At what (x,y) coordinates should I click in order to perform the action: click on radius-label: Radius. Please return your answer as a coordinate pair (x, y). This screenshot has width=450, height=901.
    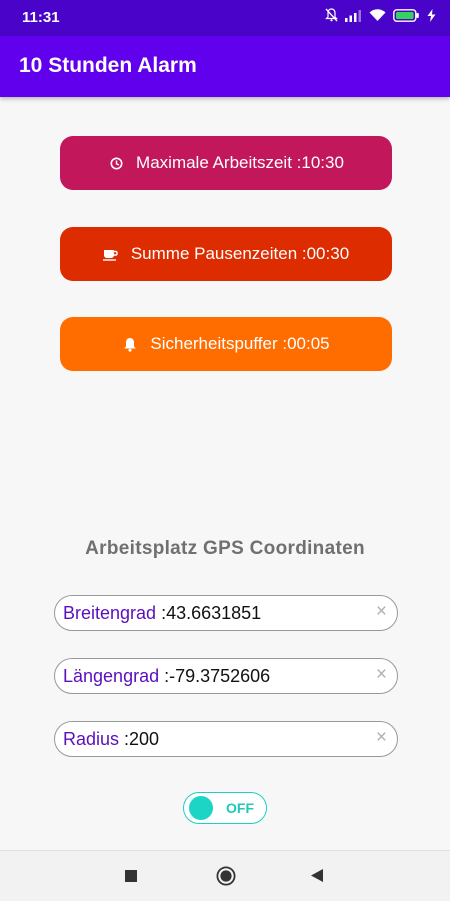
    Looking at the image, I should click on (91, 739).